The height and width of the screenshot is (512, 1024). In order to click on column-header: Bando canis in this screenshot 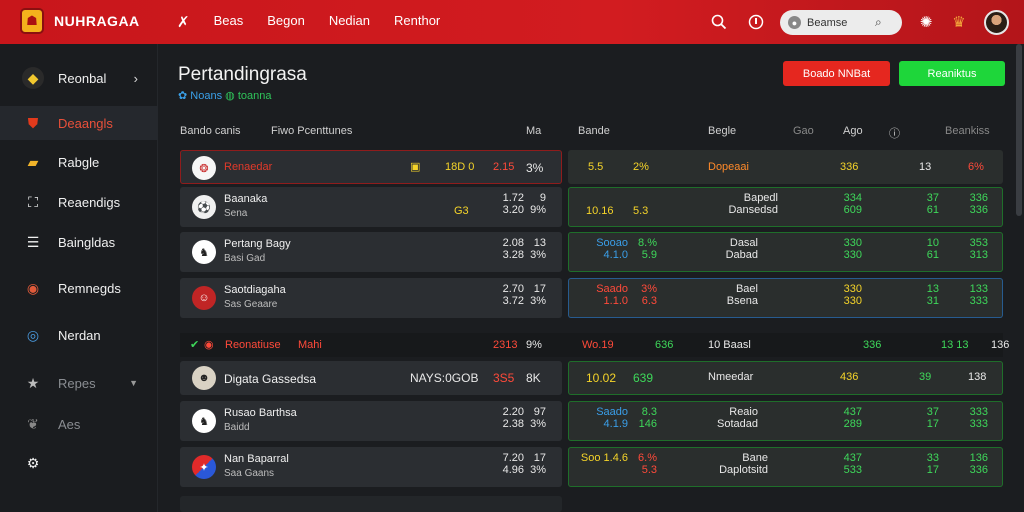, I will do `click(210, 131)`.